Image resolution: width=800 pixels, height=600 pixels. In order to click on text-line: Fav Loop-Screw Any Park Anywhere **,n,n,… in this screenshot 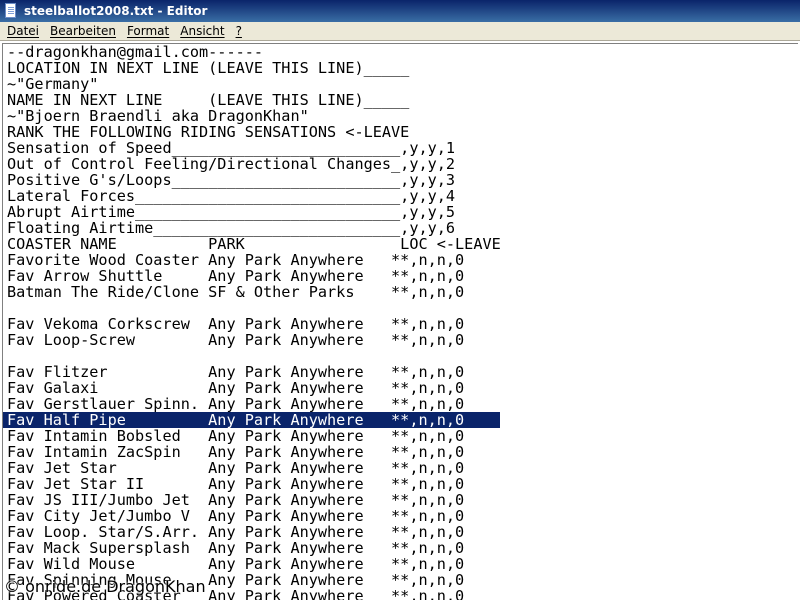, I will do `click(400, 340)`.